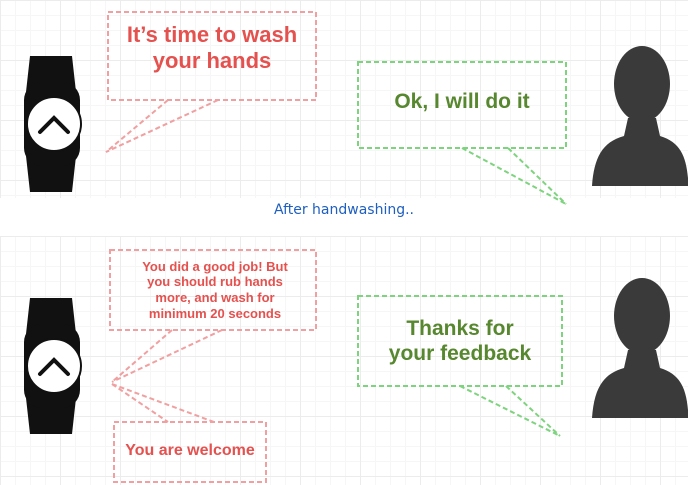 The width and height of the screenshot is (688, 485). I want to click on user-thanks-text: Thanks for your feedback, so click(460, 340).